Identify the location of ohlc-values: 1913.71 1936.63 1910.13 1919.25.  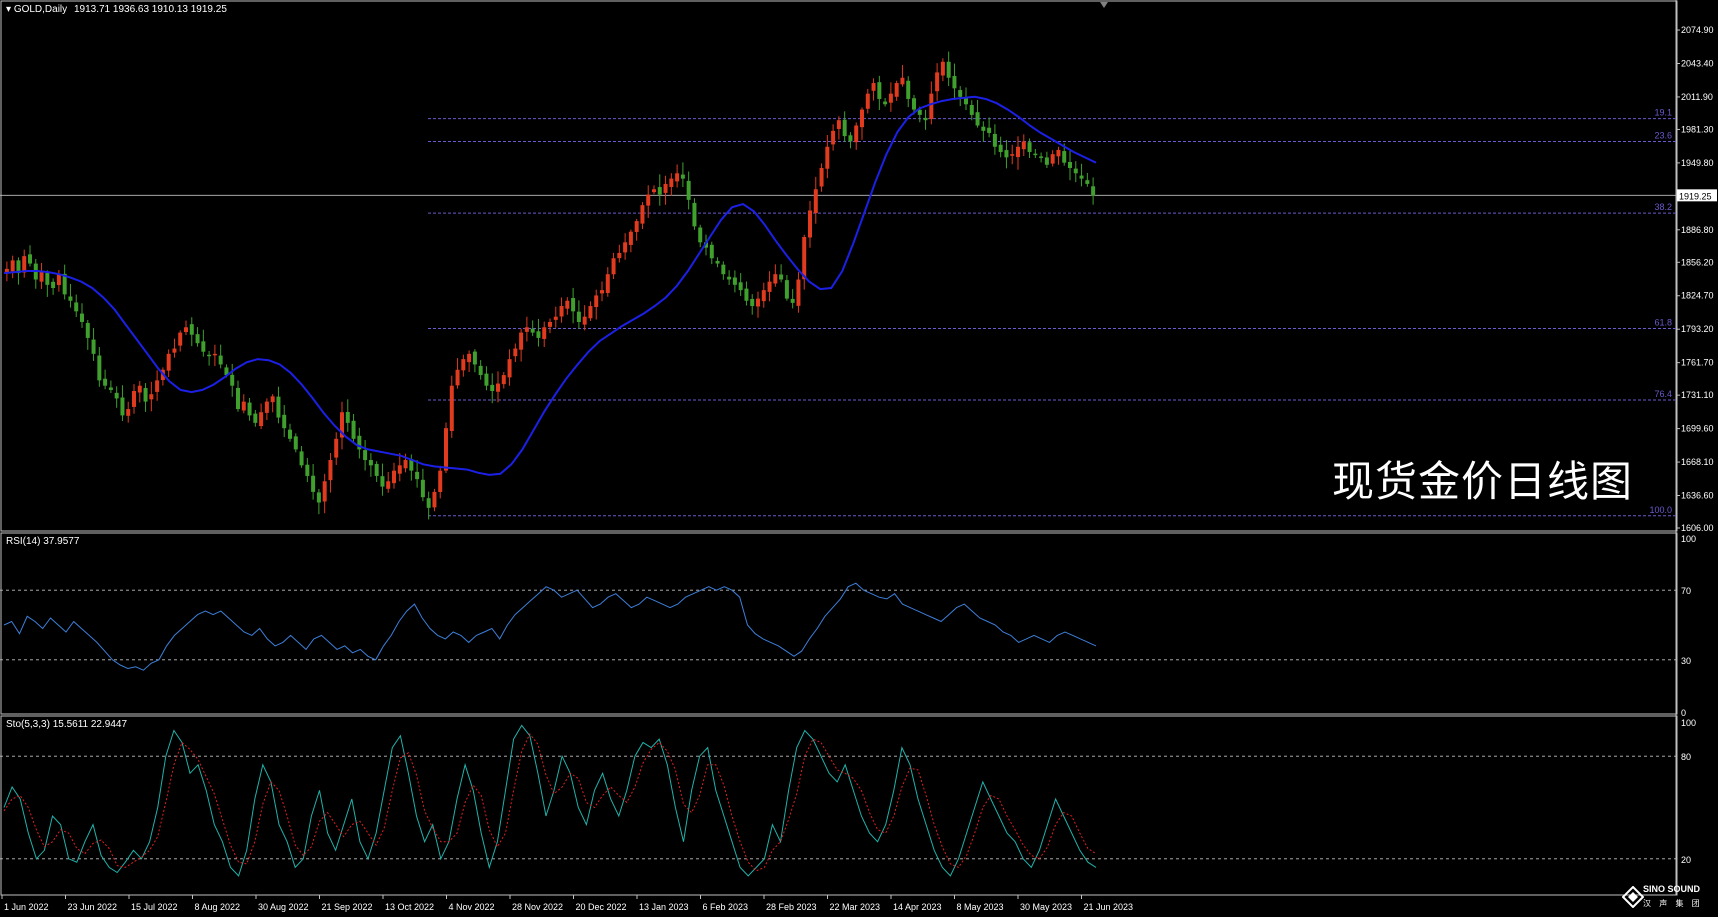
(150, 9).